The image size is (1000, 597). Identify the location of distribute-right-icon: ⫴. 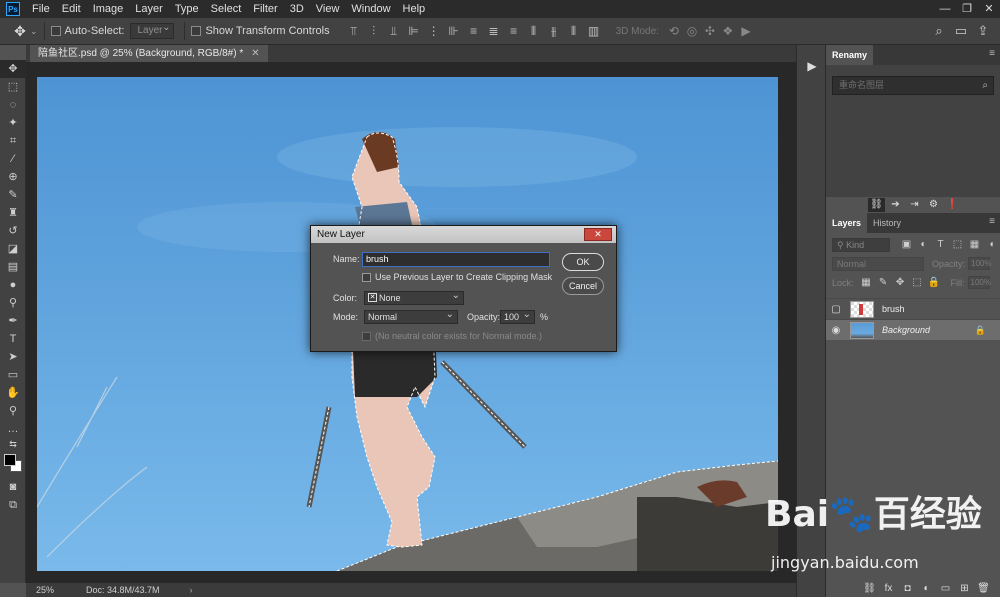
(574, 31).